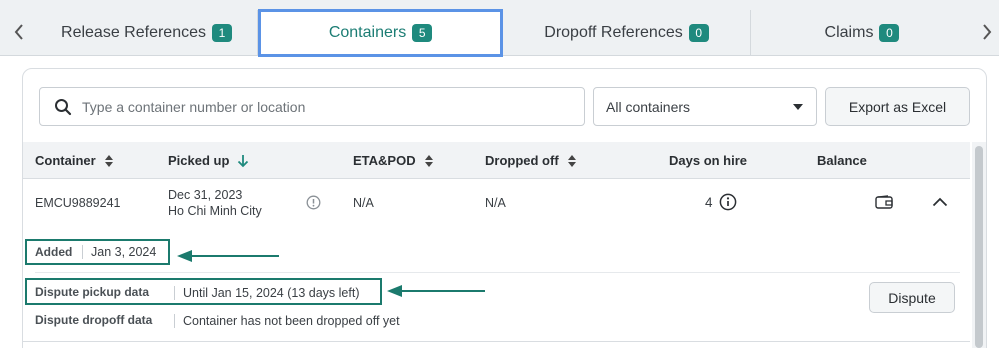 This screenshot has height=348, width=999. I want to click on picked-up-location: Ho Chi Minh City, so click(215, 211).